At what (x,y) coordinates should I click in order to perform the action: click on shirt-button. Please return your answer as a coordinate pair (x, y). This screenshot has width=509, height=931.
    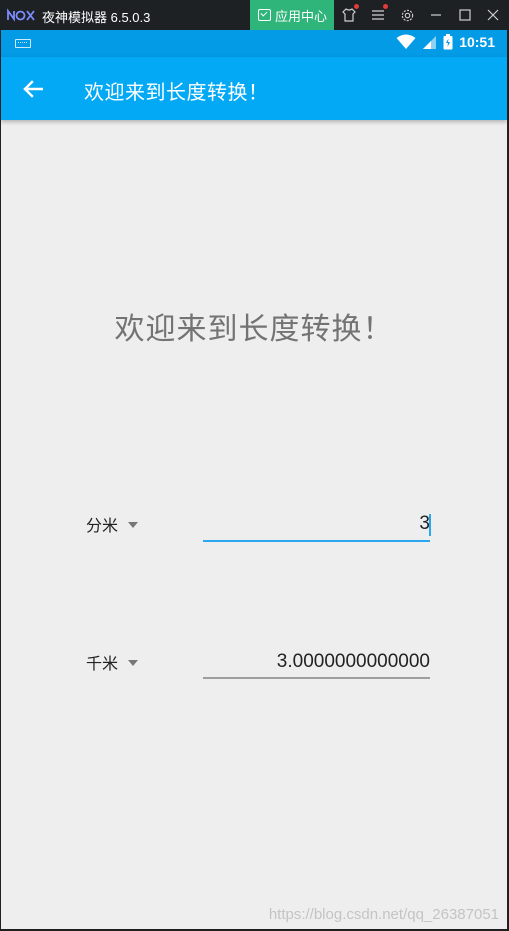
    Looking at the image, I should click on (349, 15).